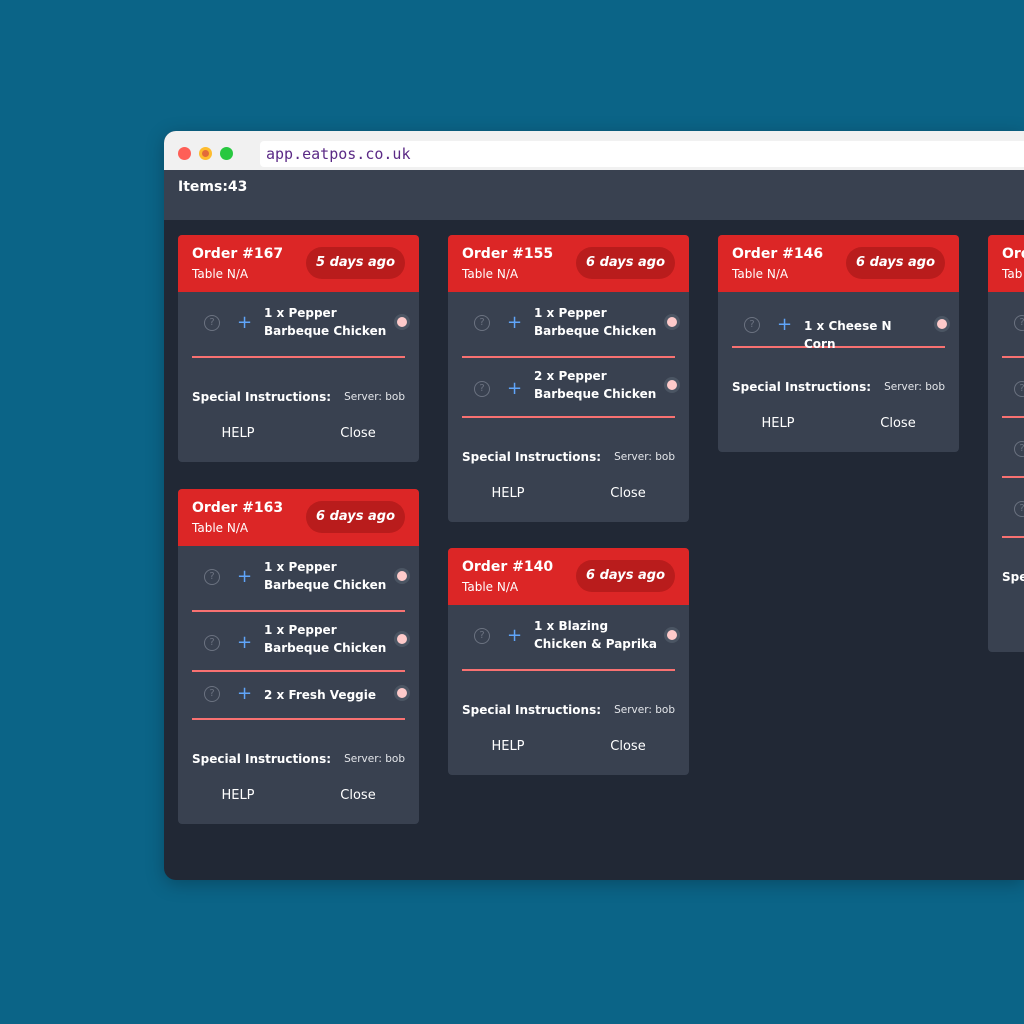 The width and height of the screenshot is (1024, 1024). I want to click on order-number: Order #163, so click(238, 508).